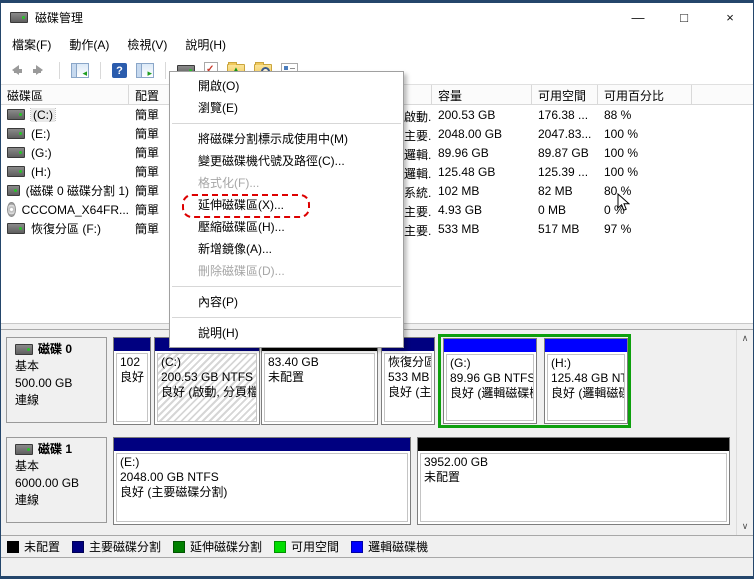 This screenshot has width=754, height=579. What do you see at coordinates (398, 547) in the screenshot?
I see `legend-label: 邏輯磁碟機` at bounding box center [398, 547].